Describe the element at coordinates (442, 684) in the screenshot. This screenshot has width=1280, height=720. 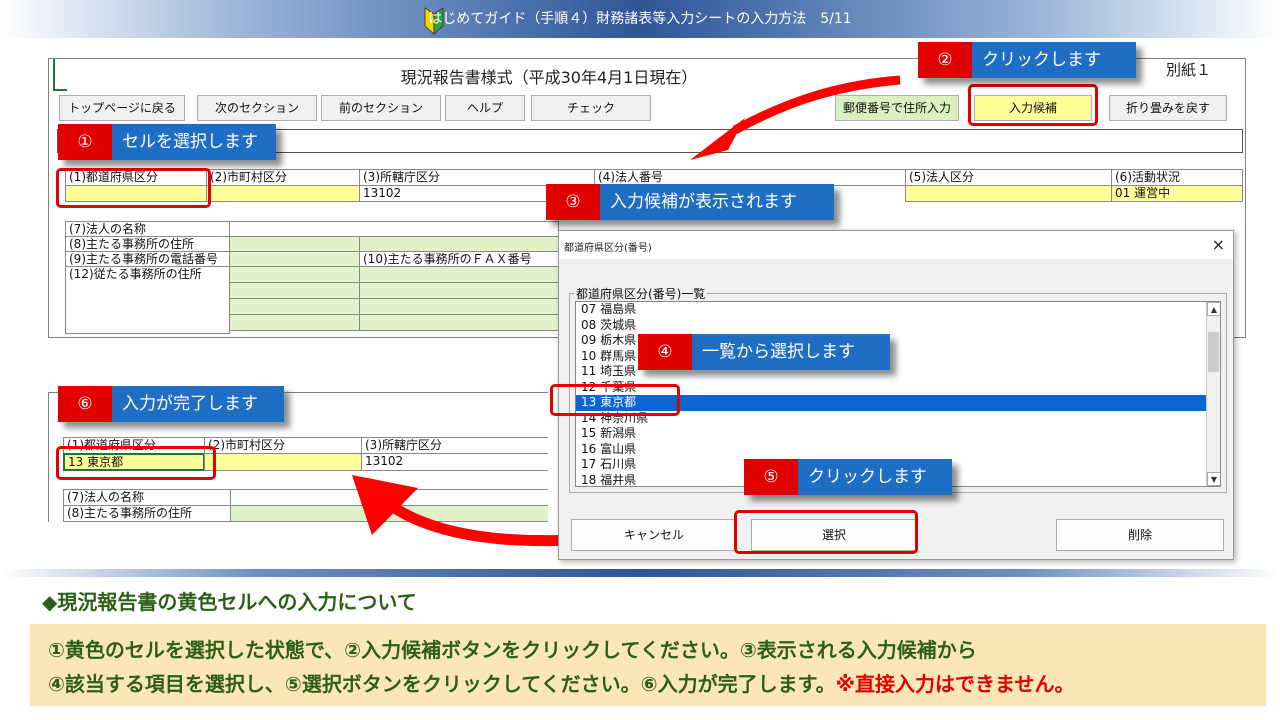
I see `note-line-2-text: ④該当する項目を選択し、⑤選択ボタンをクリックしてください。⑥入力が完了します。` at that location.